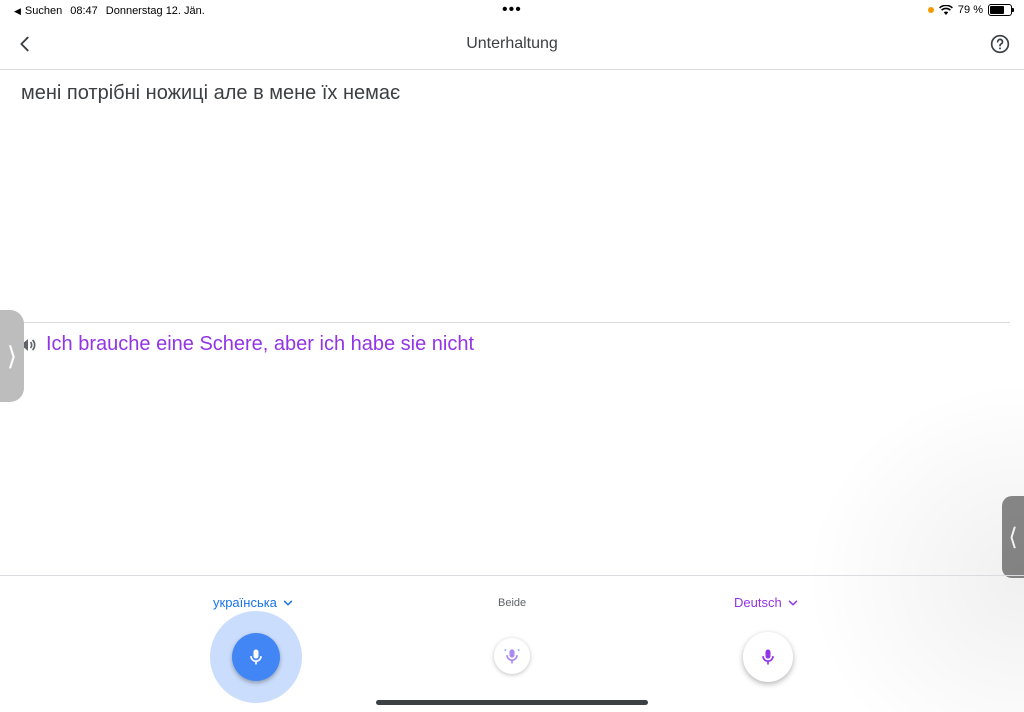  I want to click on language-label-german: Deutsch, so click(758, 602).